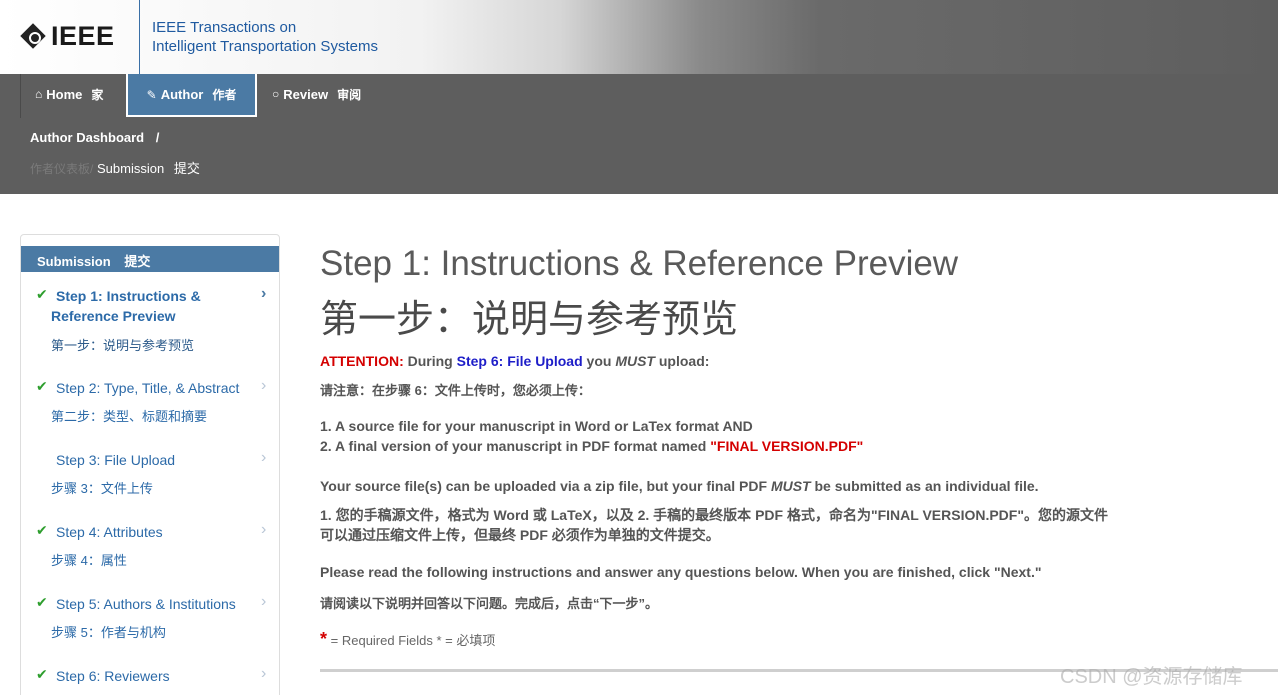 The width and height of the screenshot is (1278, 695). Describe the element at coordinates (109, 532) in the screenshot. I see `step-4-label: Step 4: Attributes` at that location.